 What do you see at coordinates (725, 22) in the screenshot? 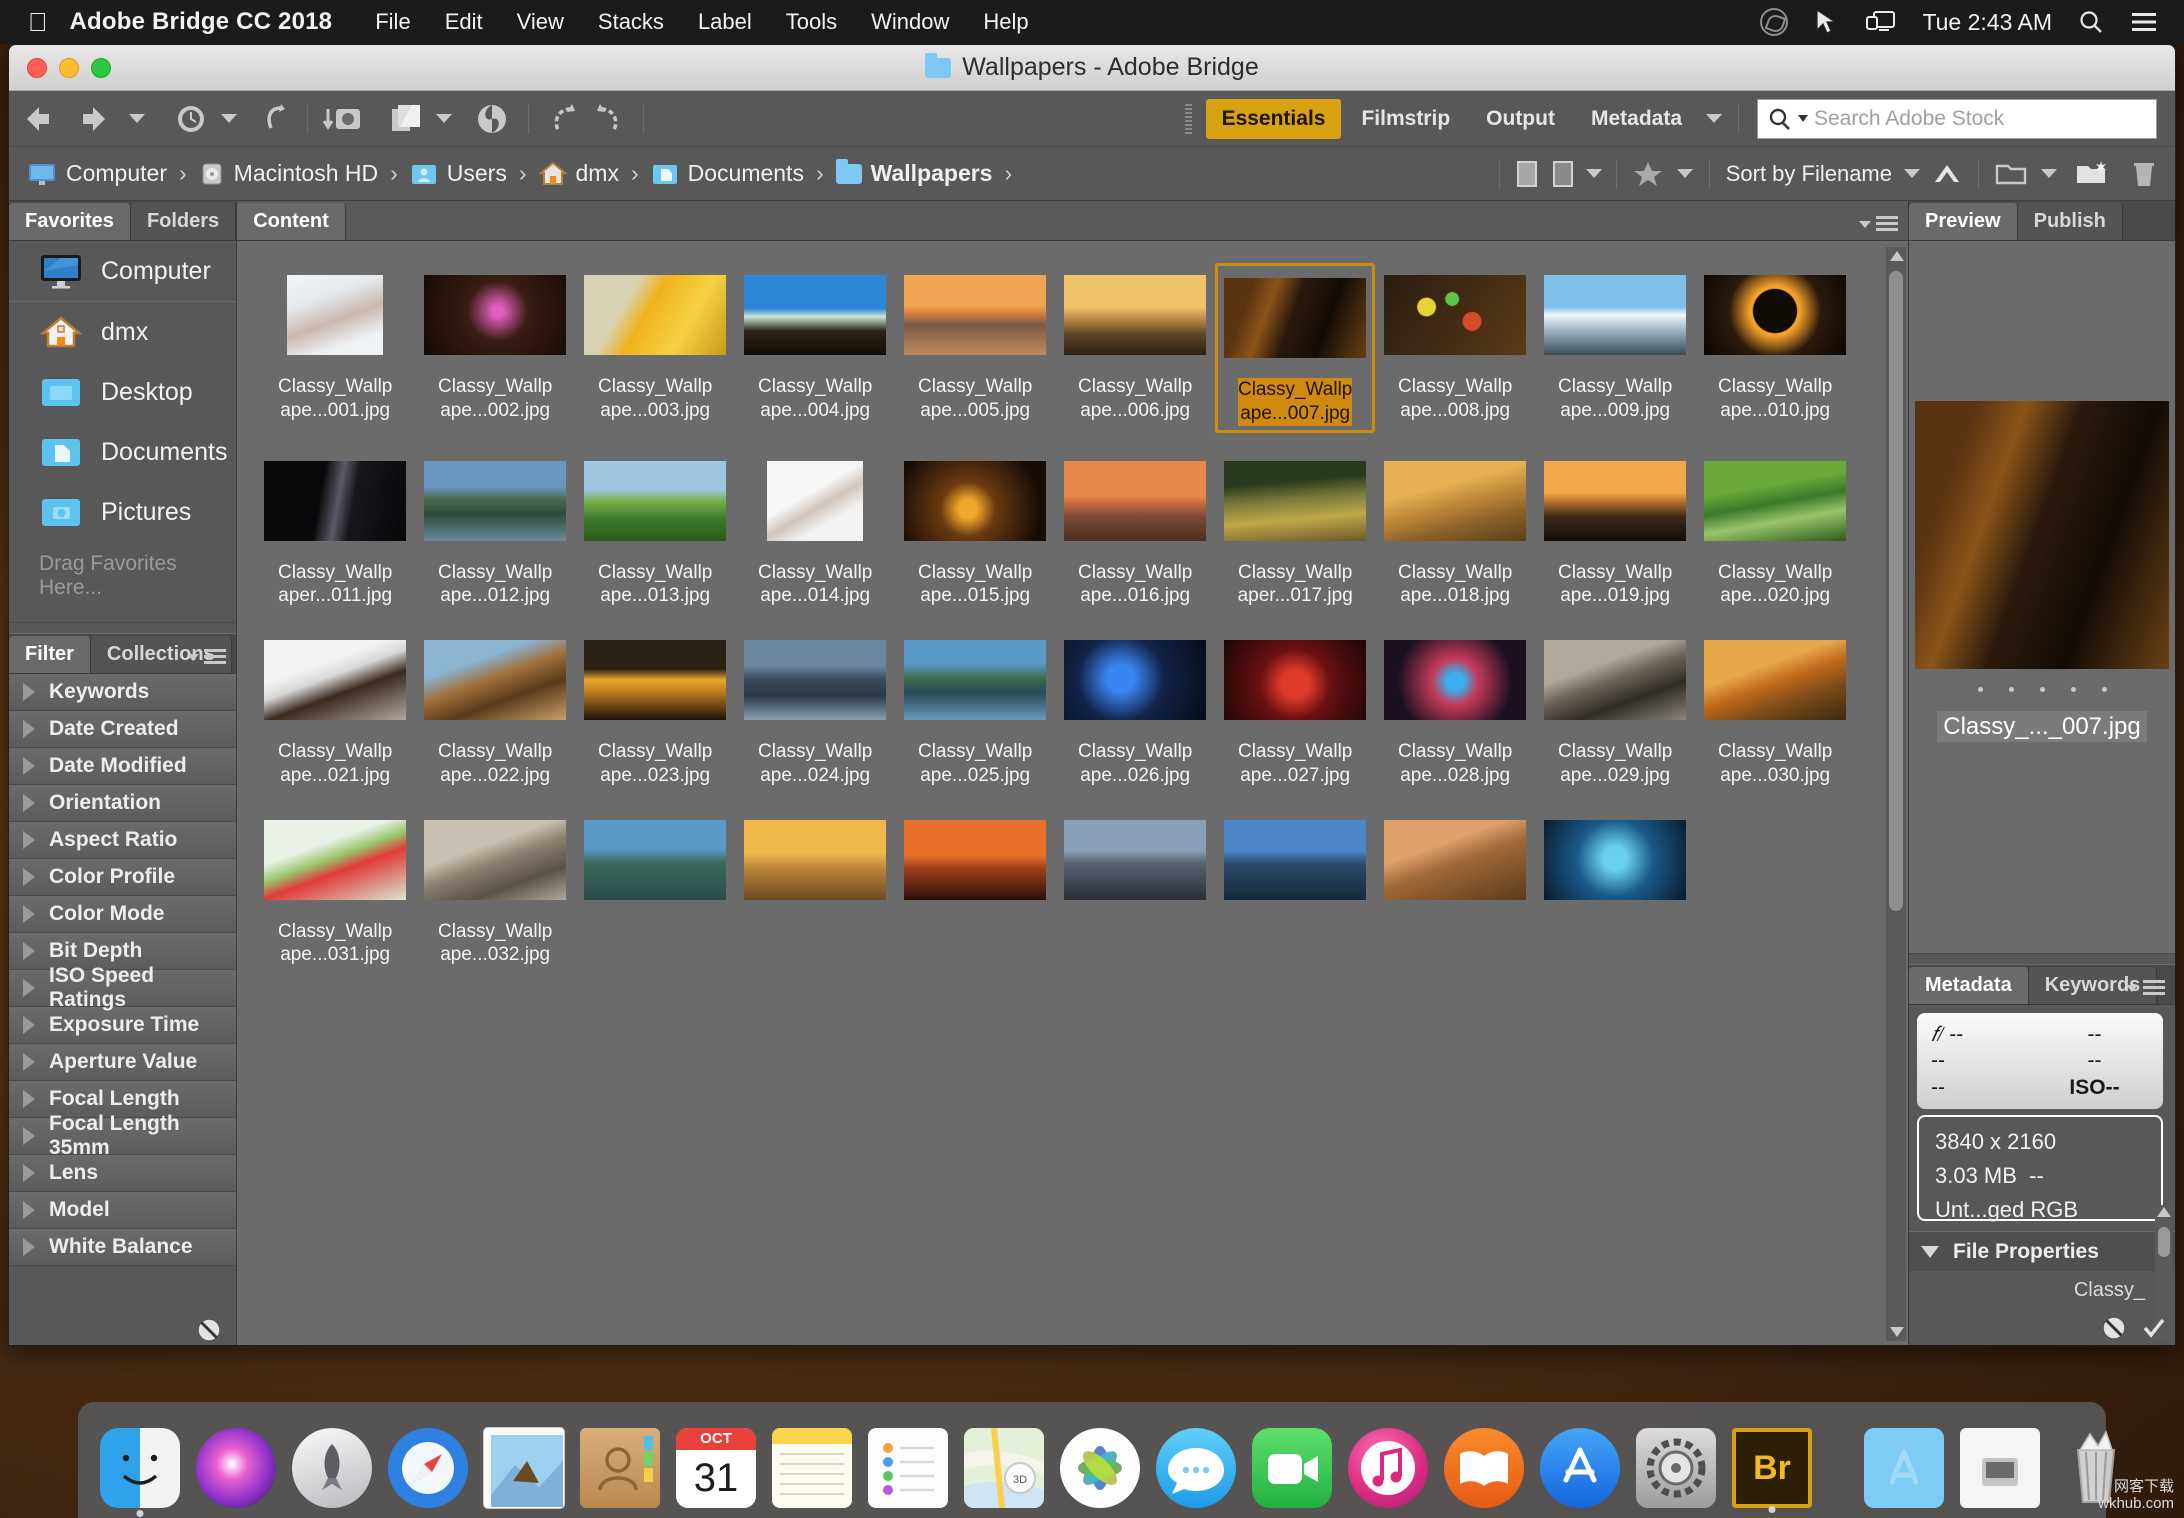
I see `menu-label: Label` at bounding box center [725, 22].